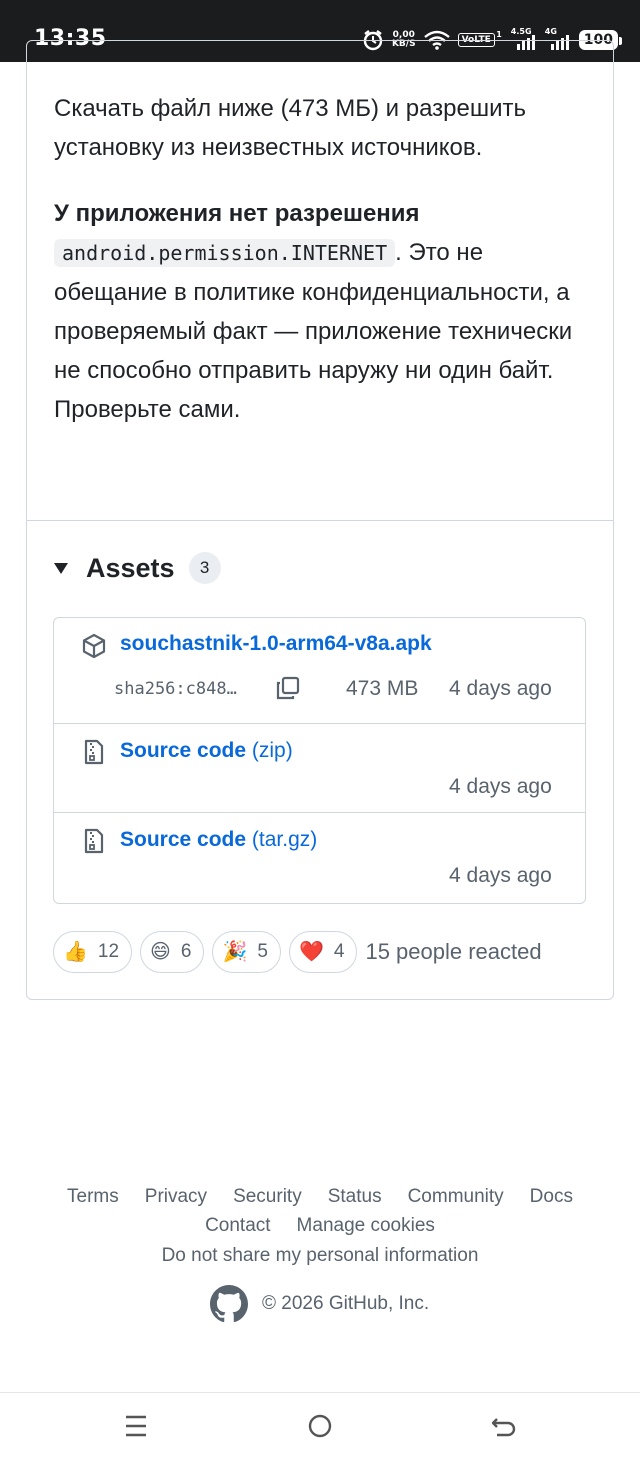  I want to click on home-icon, so click(320, 1426).